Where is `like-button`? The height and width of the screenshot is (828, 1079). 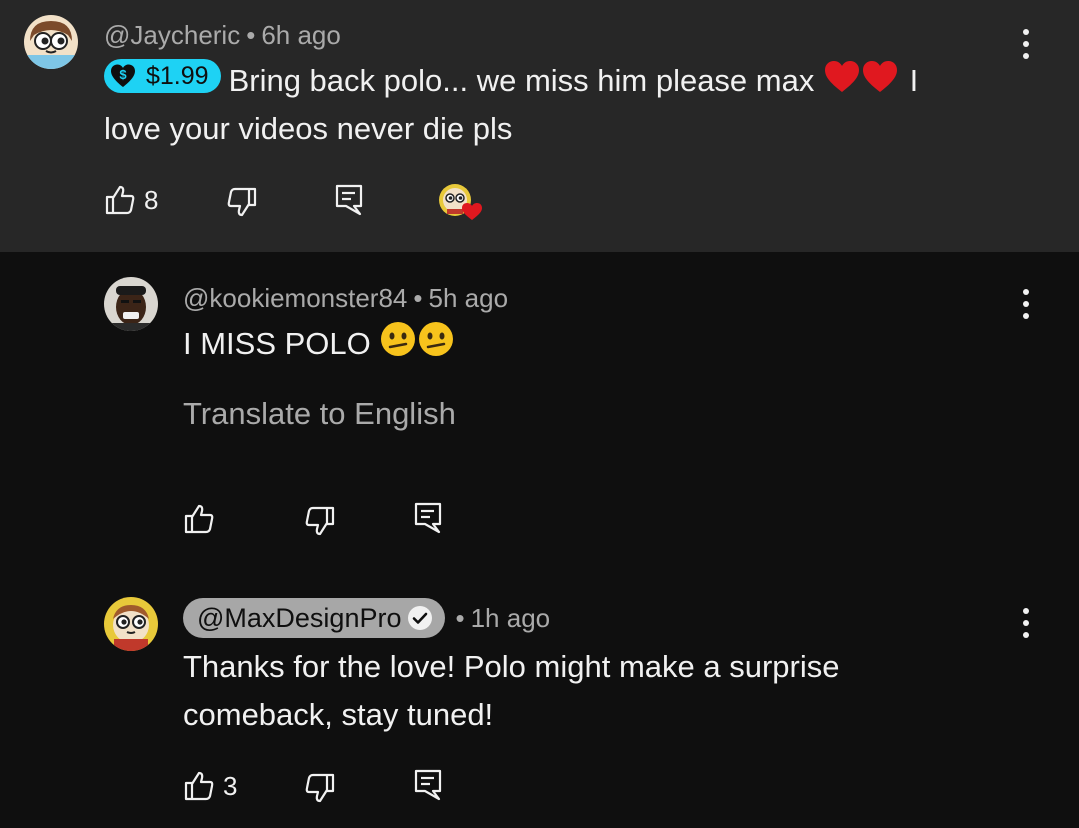 like-button is located at coordinates (199, 519).